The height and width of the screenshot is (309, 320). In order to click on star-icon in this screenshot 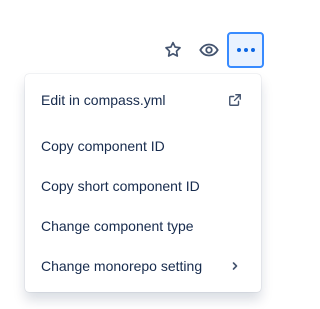, I will do `click(173, 49)`.